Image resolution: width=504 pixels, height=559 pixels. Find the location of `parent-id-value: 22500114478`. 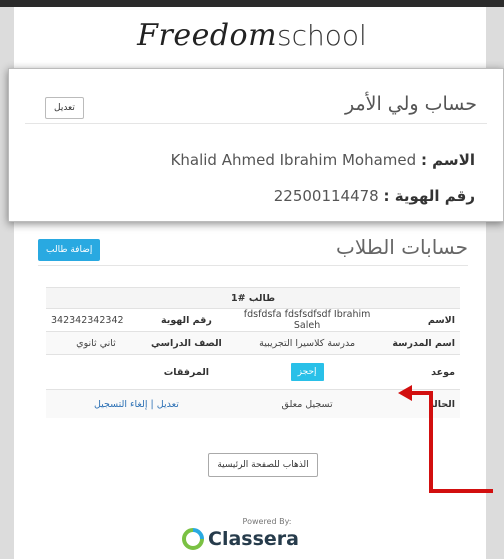

parent-id-value: 22500114478 is located at coordinates (326, 196).